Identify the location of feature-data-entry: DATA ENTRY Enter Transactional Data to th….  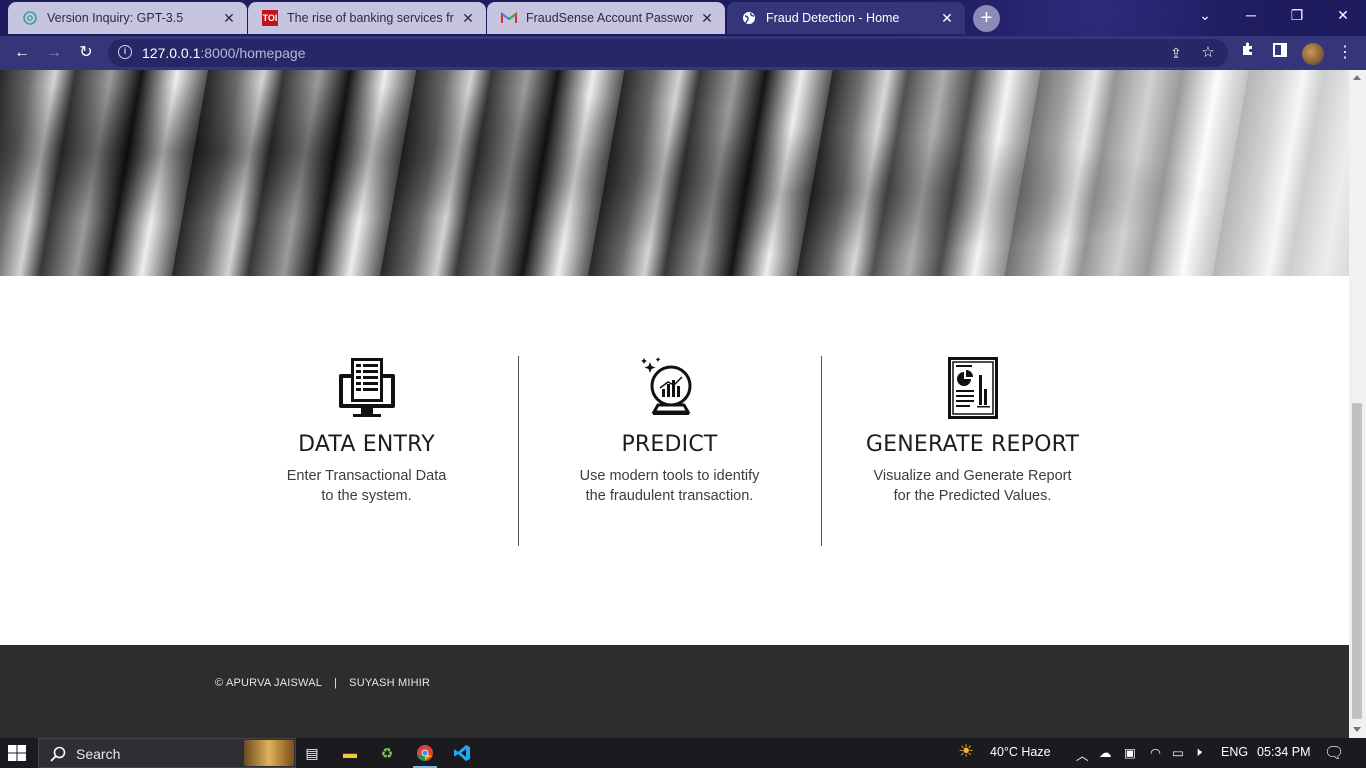
(366, 451).